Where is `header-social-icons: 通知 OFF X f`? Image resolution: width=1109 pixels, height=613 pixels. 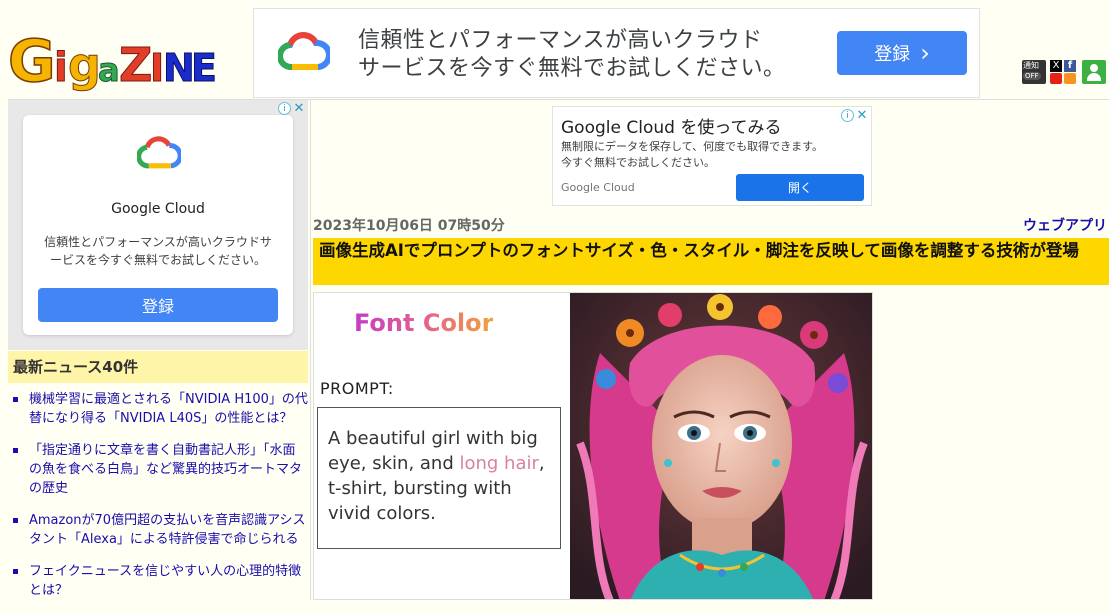 header-social-icons: 通知 OFF X f is located at coordinates (1064, 73).